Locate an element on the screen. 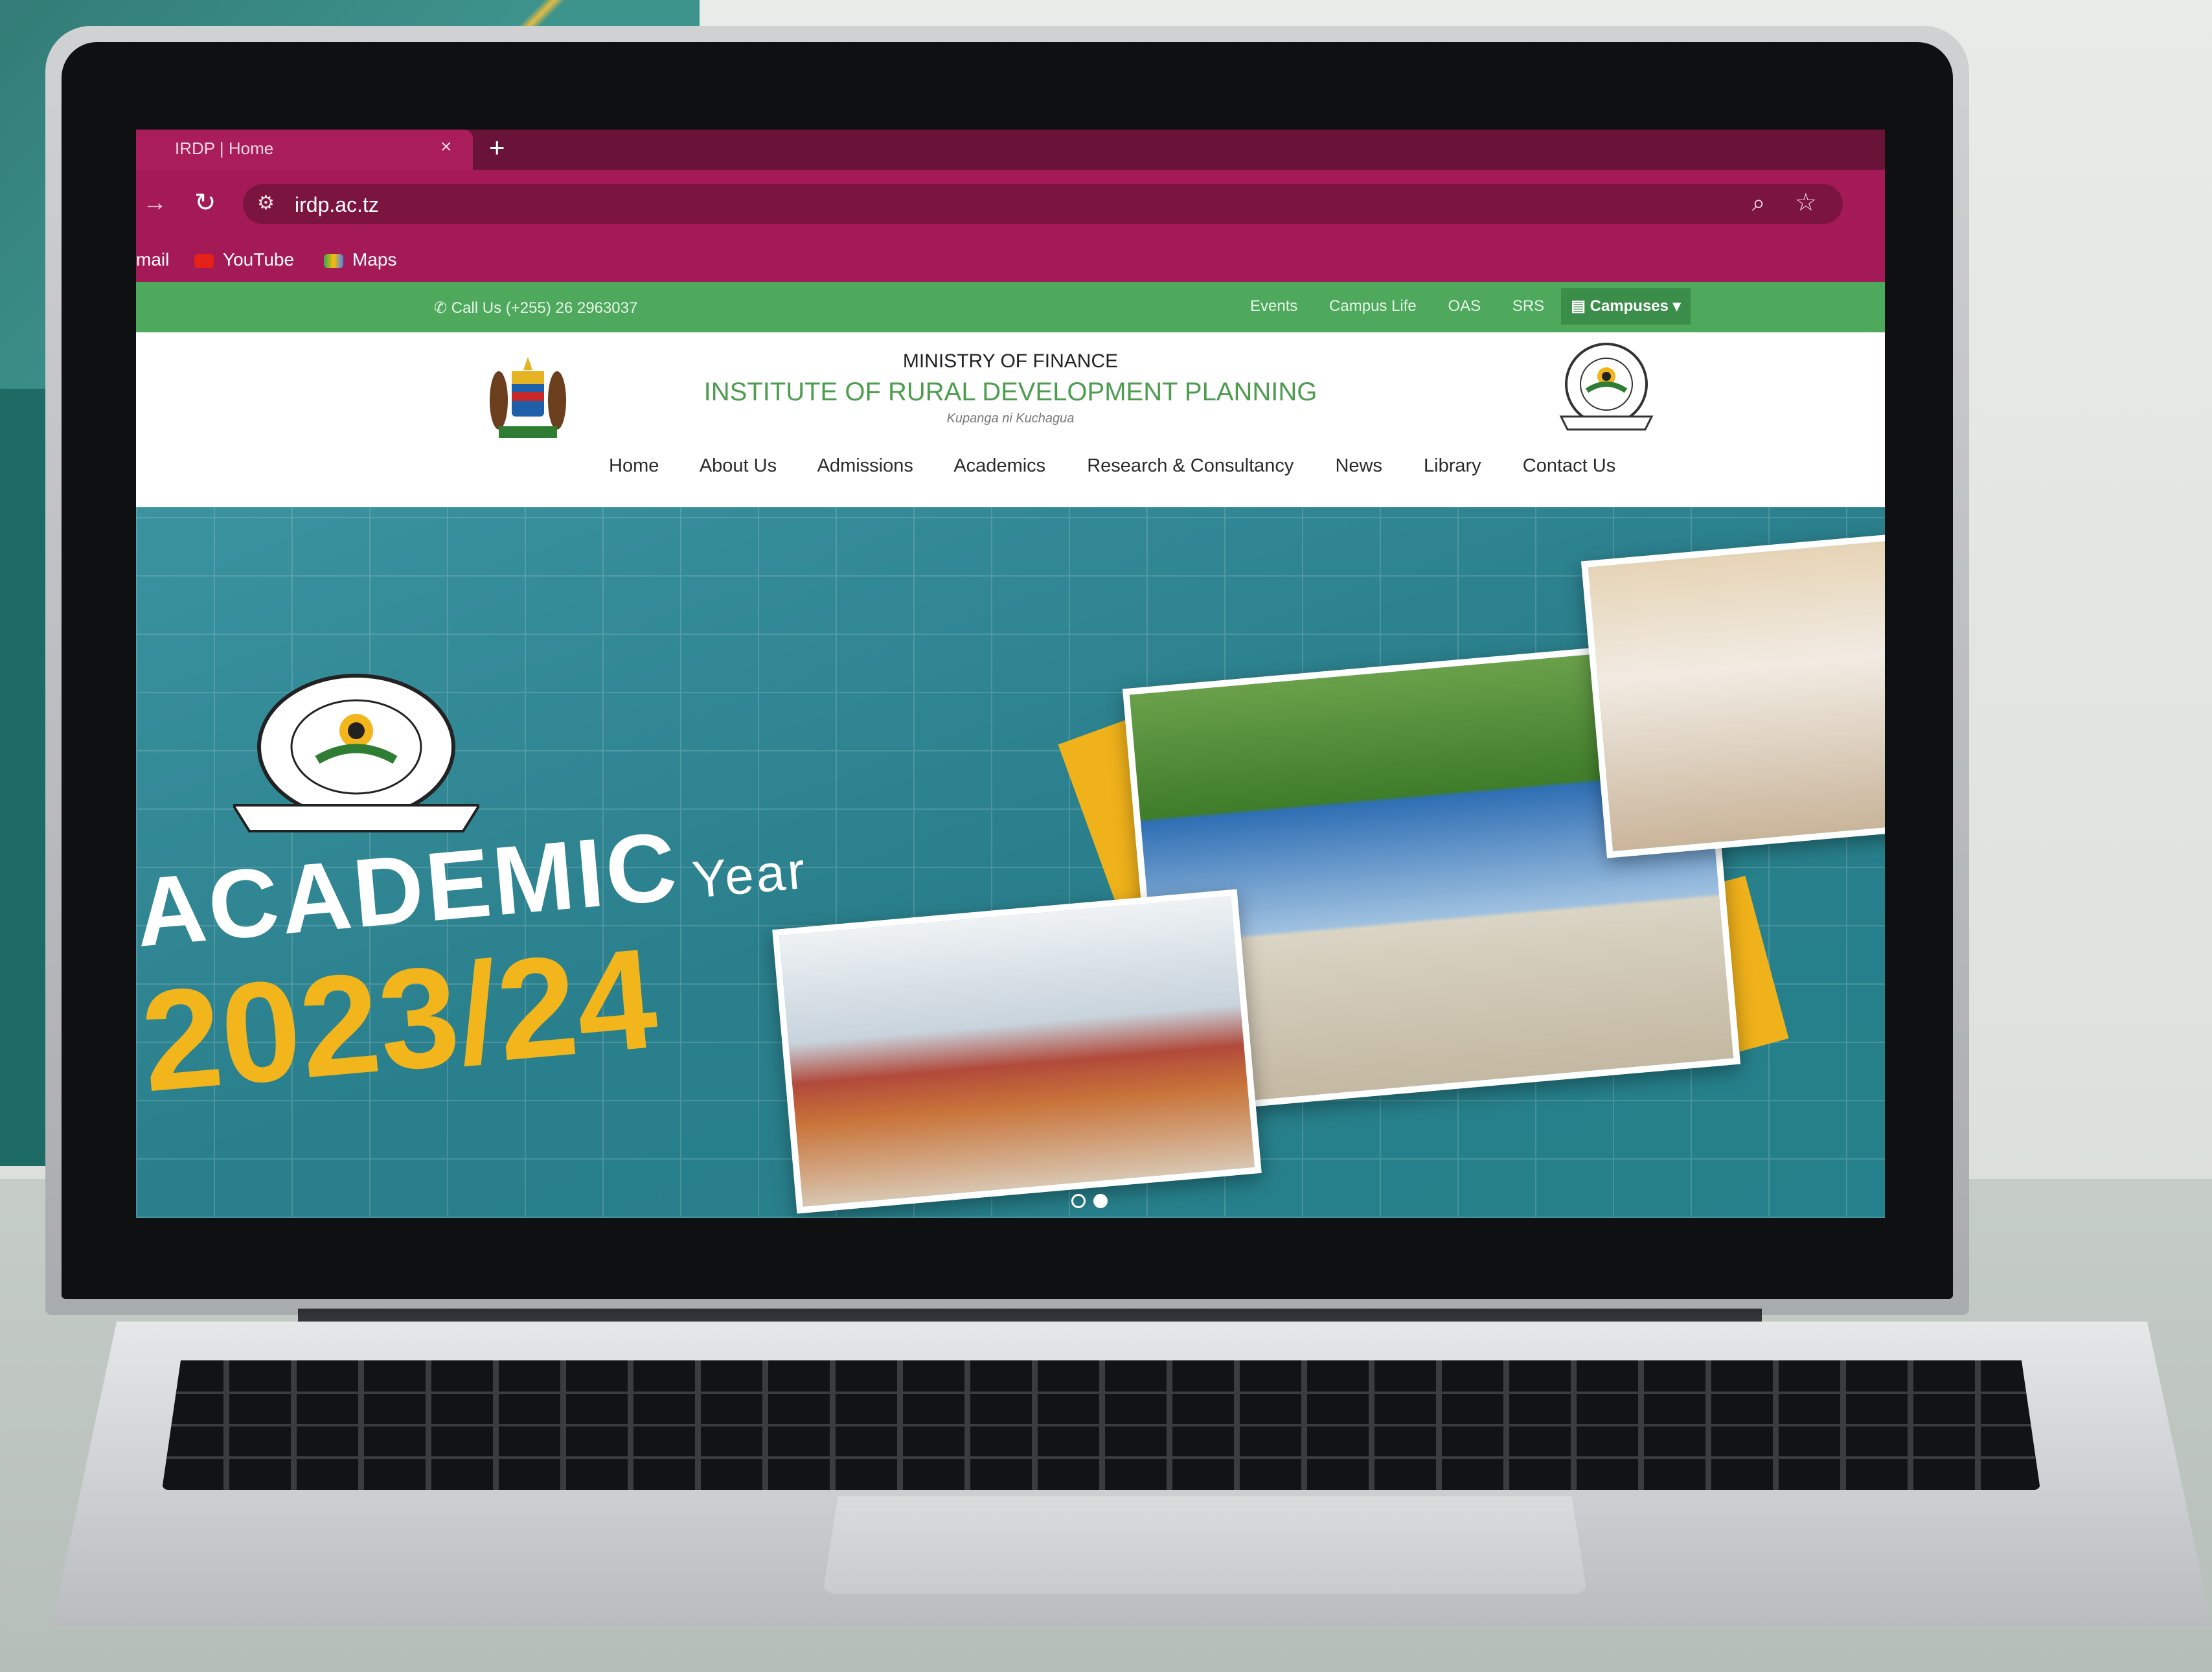 Image resolution: width=2212 pixels, height=1672 pixels. forward-arrow-icon: → is located at coordinates (155, 203).